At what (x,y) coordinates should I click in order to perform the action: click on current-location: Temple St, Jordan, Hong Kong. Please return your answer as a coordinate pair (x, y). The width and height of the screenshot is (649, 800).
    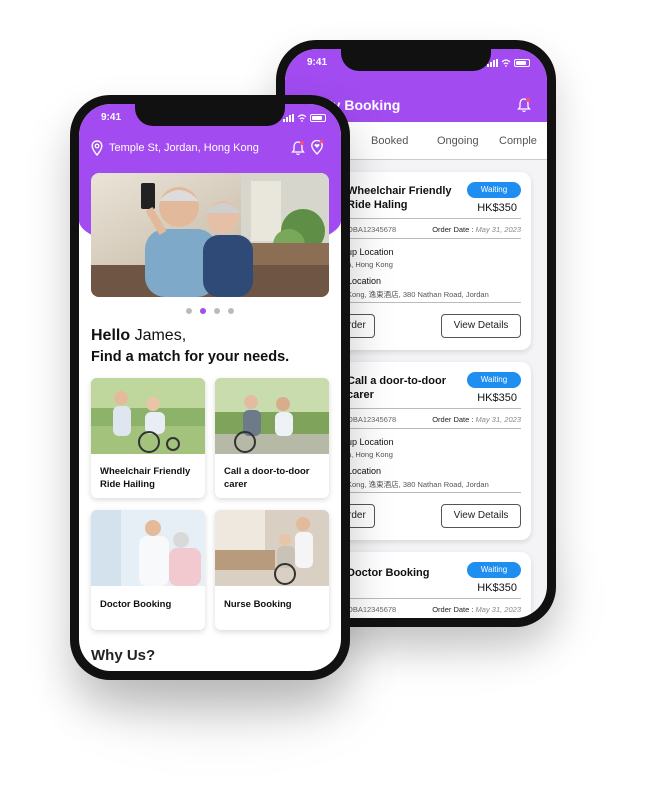
    Looking at the image, I should click on (184, 148).